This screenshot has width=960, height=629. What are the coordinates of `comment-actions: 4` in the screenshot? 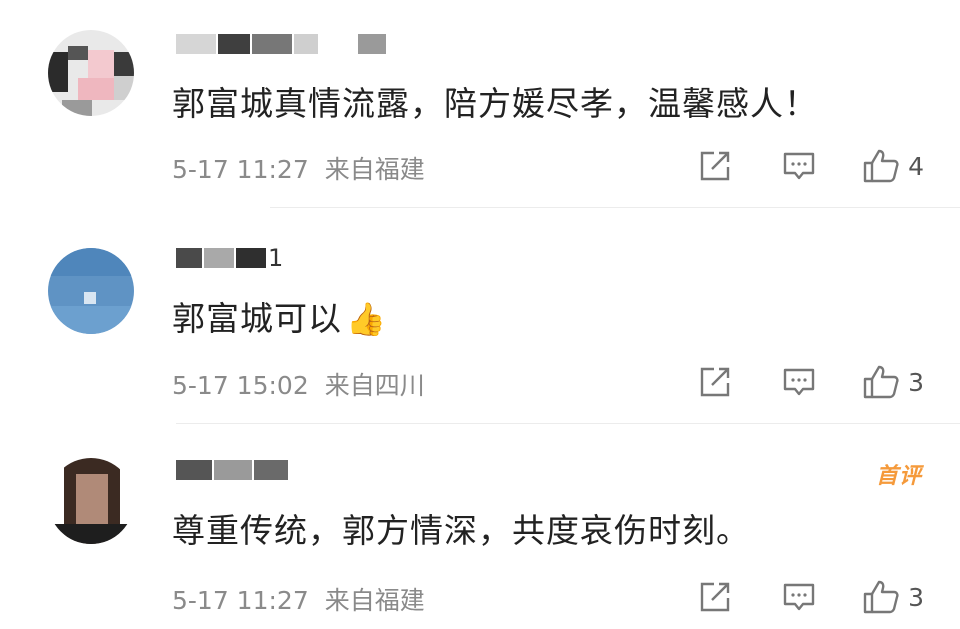 It's located at (811, 166).